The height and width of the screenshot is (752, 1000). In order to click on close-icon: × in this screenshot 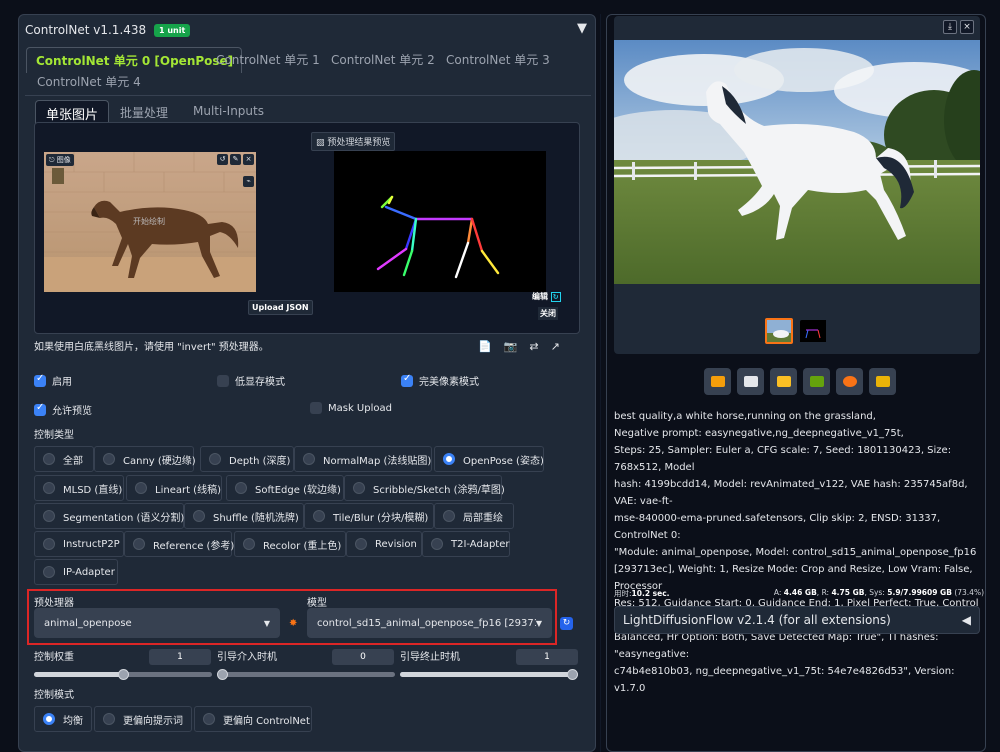, I will do `click(967, 27)`.